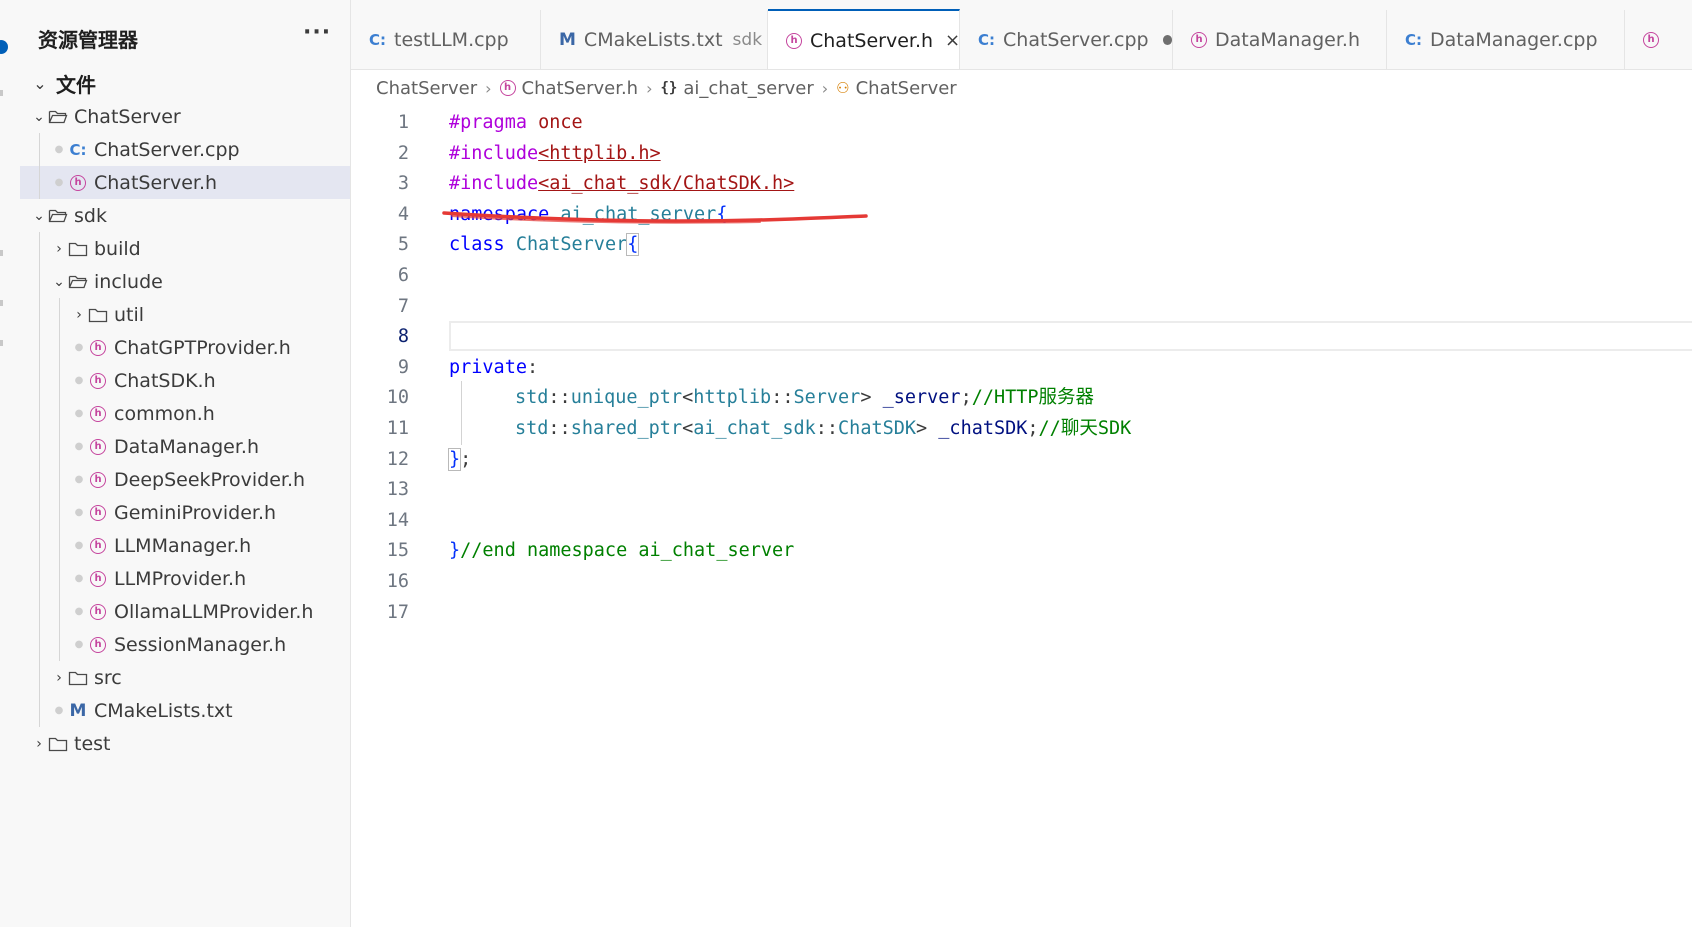 The width and height of the screenshot is (1692, 927). Describe the element at coordinates (654, 39) in the screenshot. I see `editor-tab: M CMakeLists.txt sdk` at that location.